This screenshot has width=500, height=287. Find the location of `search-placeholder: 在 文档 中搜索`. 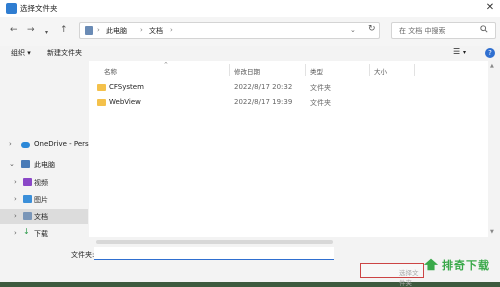

search-placeholder: 在 文档 中搜索 is located at coordinates (422, 31).